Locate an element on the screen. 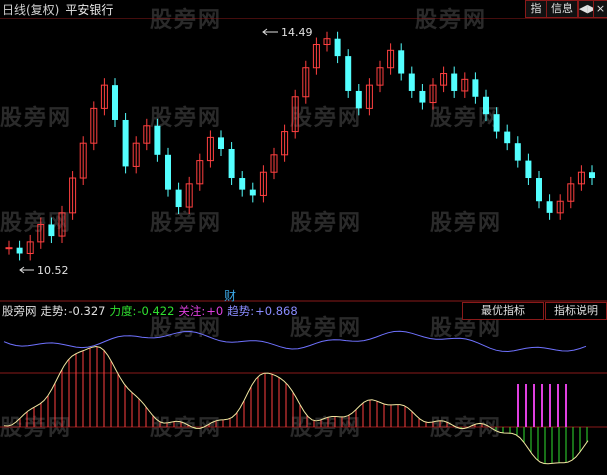 This screenshot has width=607, height=475. title-bar: 日线(复权) 平安银行 指 信息 ◀▶ × is located at coordinates (303, 9).